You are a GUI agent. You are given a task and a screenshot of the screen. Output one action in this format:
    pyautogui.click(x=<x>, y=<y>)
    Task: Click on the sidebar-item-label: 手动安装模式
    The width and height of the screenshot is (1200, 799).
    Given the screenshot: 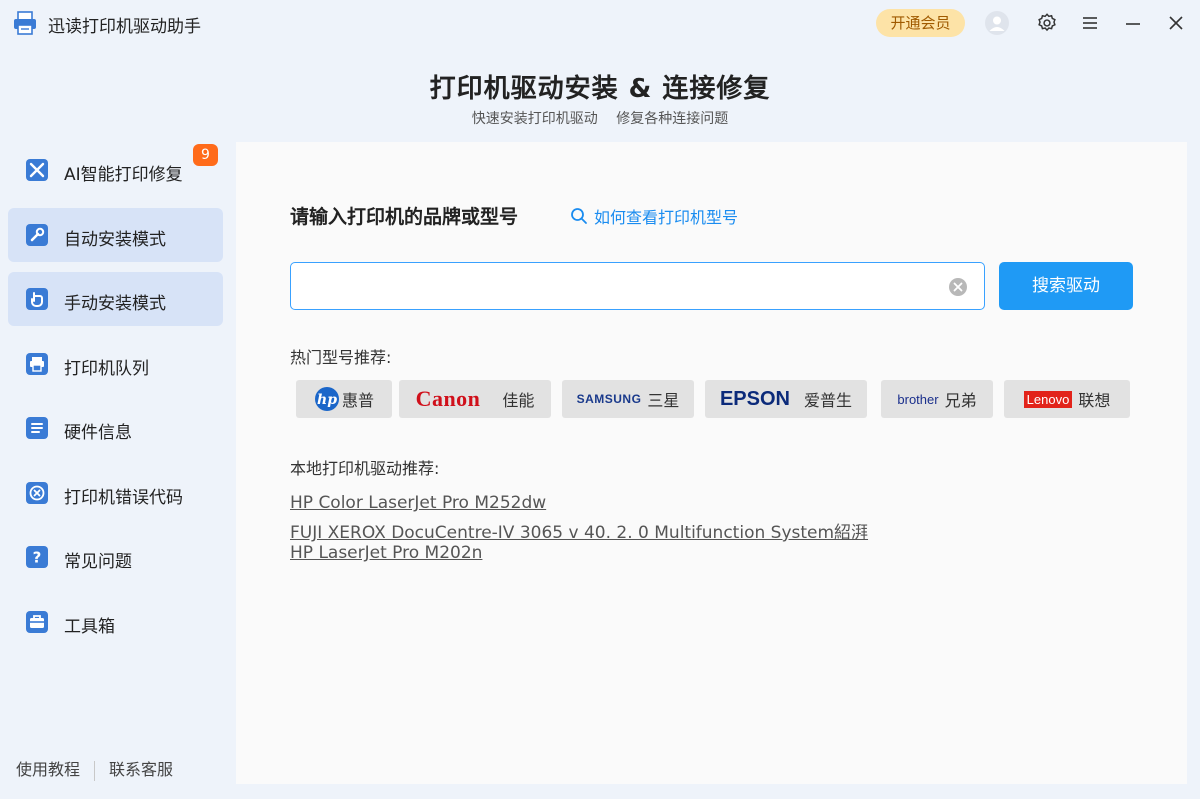 What is the action you would take?
    pyautogui.click(x=115, y=304)
    